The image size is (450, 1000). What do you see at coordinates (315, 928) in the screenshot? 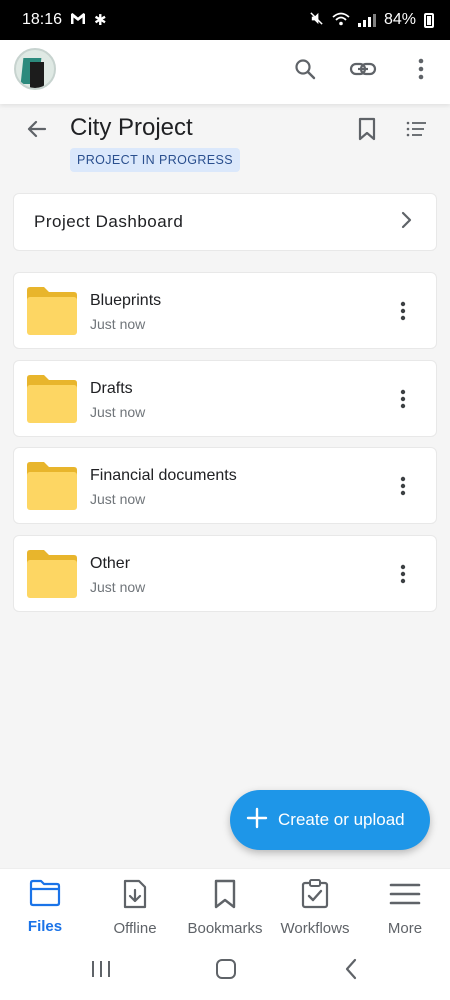
I see `nav-label: Workflows` at bounding box center [315, 928].